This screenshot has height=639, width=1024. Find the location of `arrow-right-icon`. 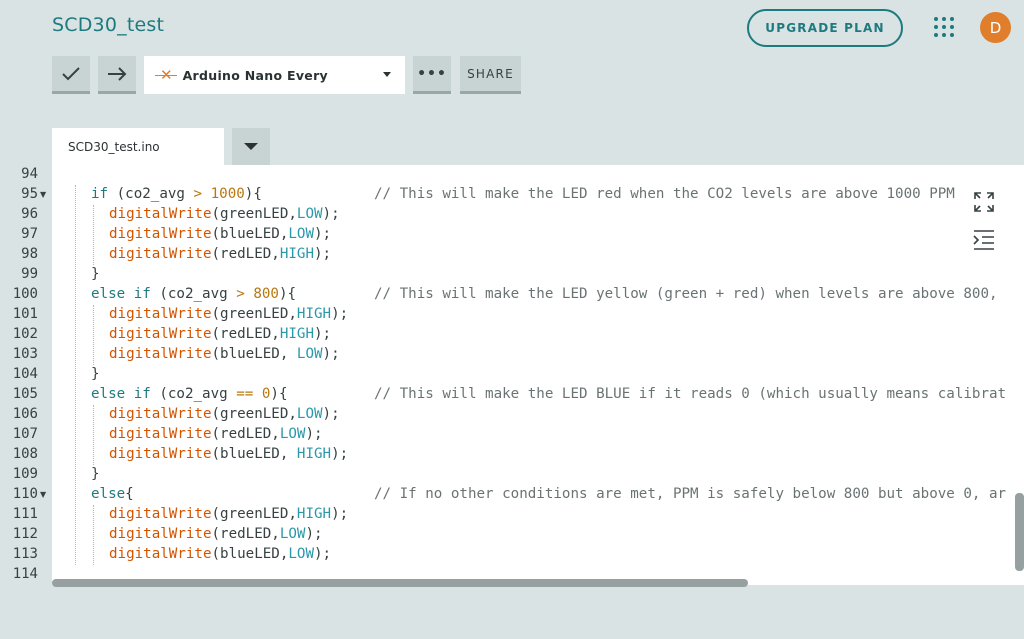

arrow-right-icon is located at coordinates (117, 73).